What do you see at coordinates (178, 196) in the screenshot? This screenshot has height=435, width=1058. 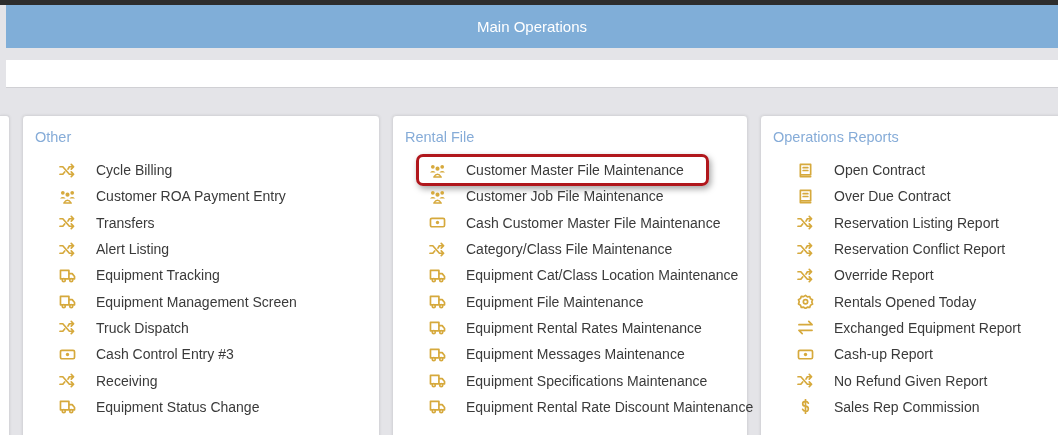 I see `menu-item: Customer ROA Payment Entry` at bounding box center [178, 196].